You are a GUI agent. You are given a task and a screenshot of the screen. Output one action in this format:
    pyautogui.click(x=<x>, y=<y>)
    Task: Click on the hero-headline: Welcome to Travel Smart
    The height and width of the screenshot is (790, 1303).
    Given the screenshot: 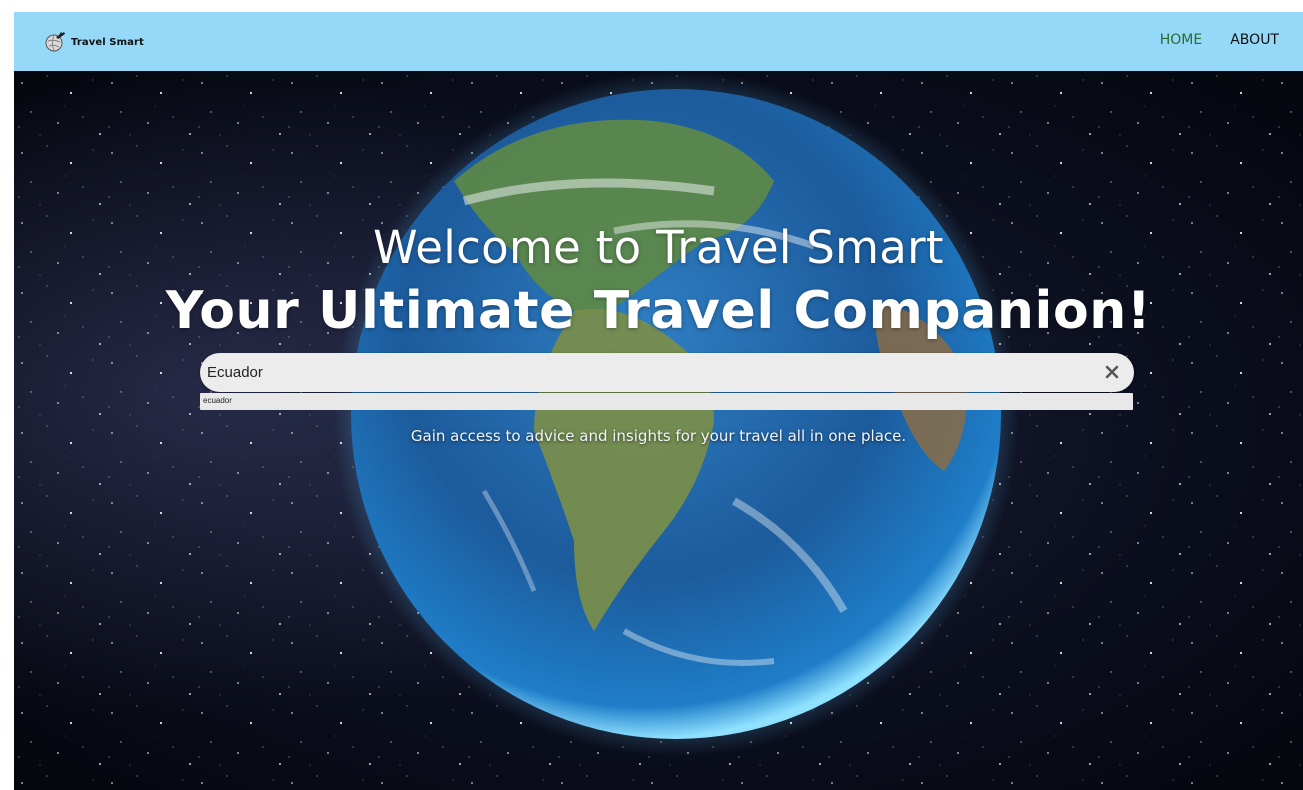 What is the action you would take?
    pyautogui.click(x=658, y=247)
    